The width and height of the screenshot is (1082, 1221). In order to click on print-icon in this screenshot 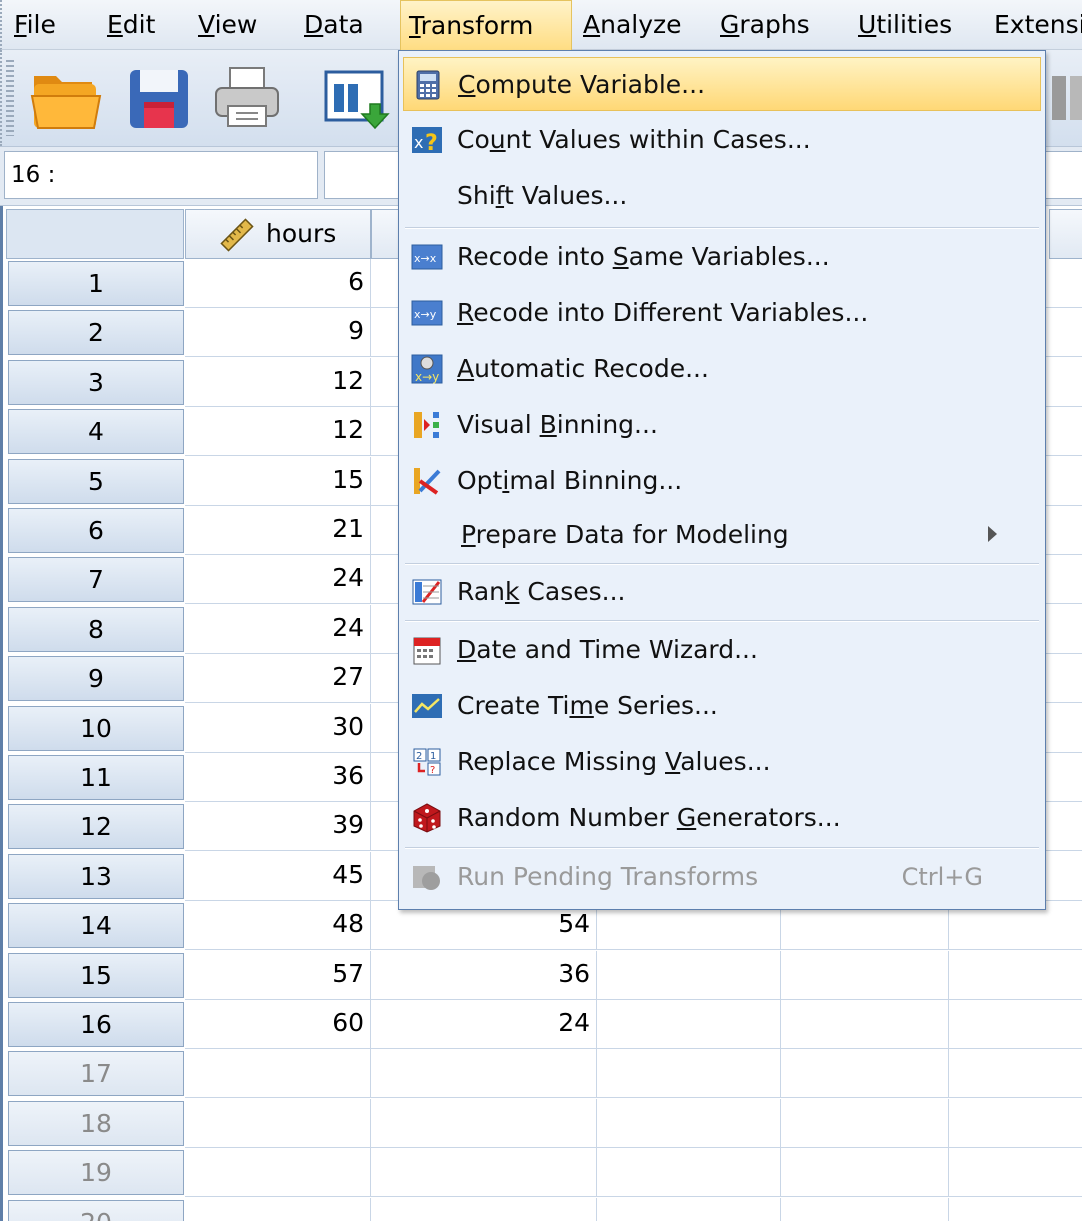, I will do `click(248, 98)`.